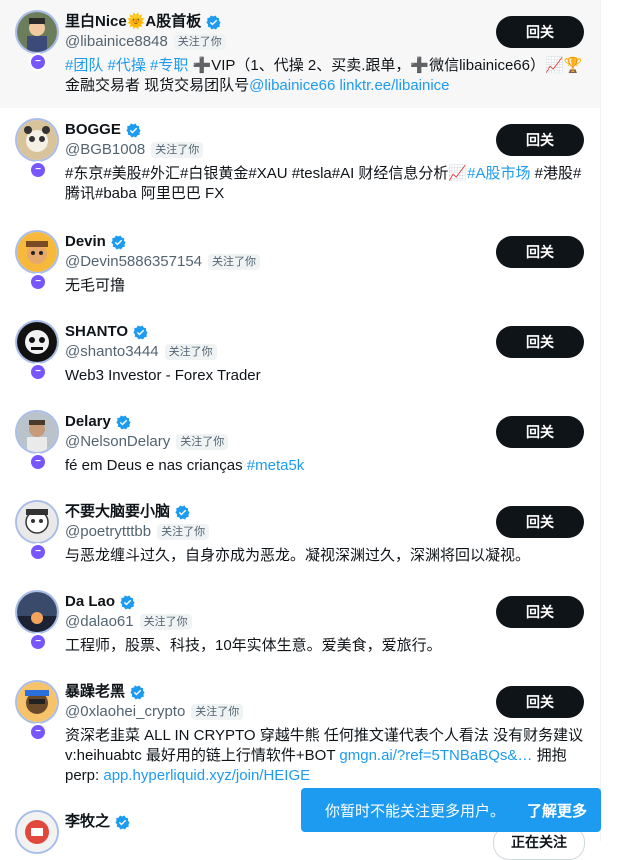  I want to click on user-handle: @BGB1008, so click(105, 150).